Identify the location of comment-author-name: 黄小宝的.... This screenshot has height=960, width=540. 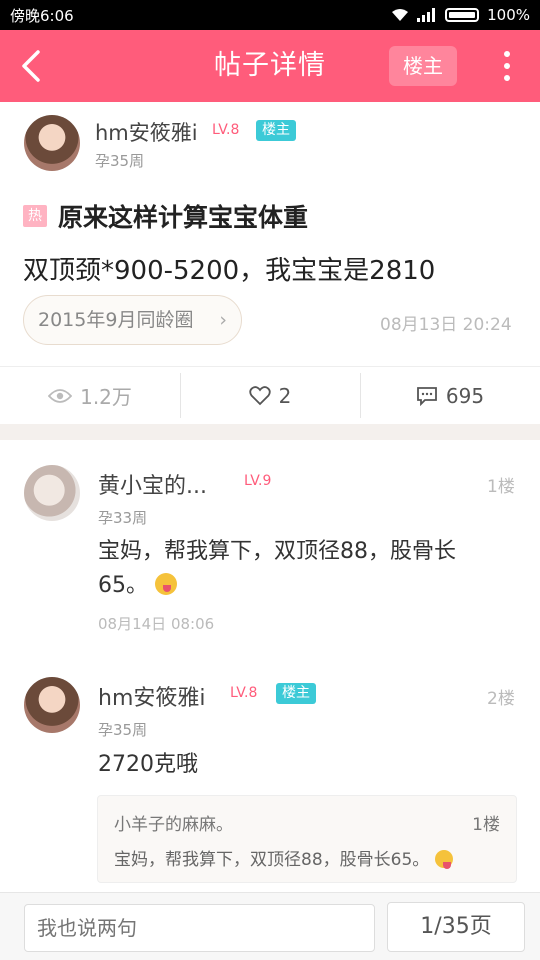
(152, 484).